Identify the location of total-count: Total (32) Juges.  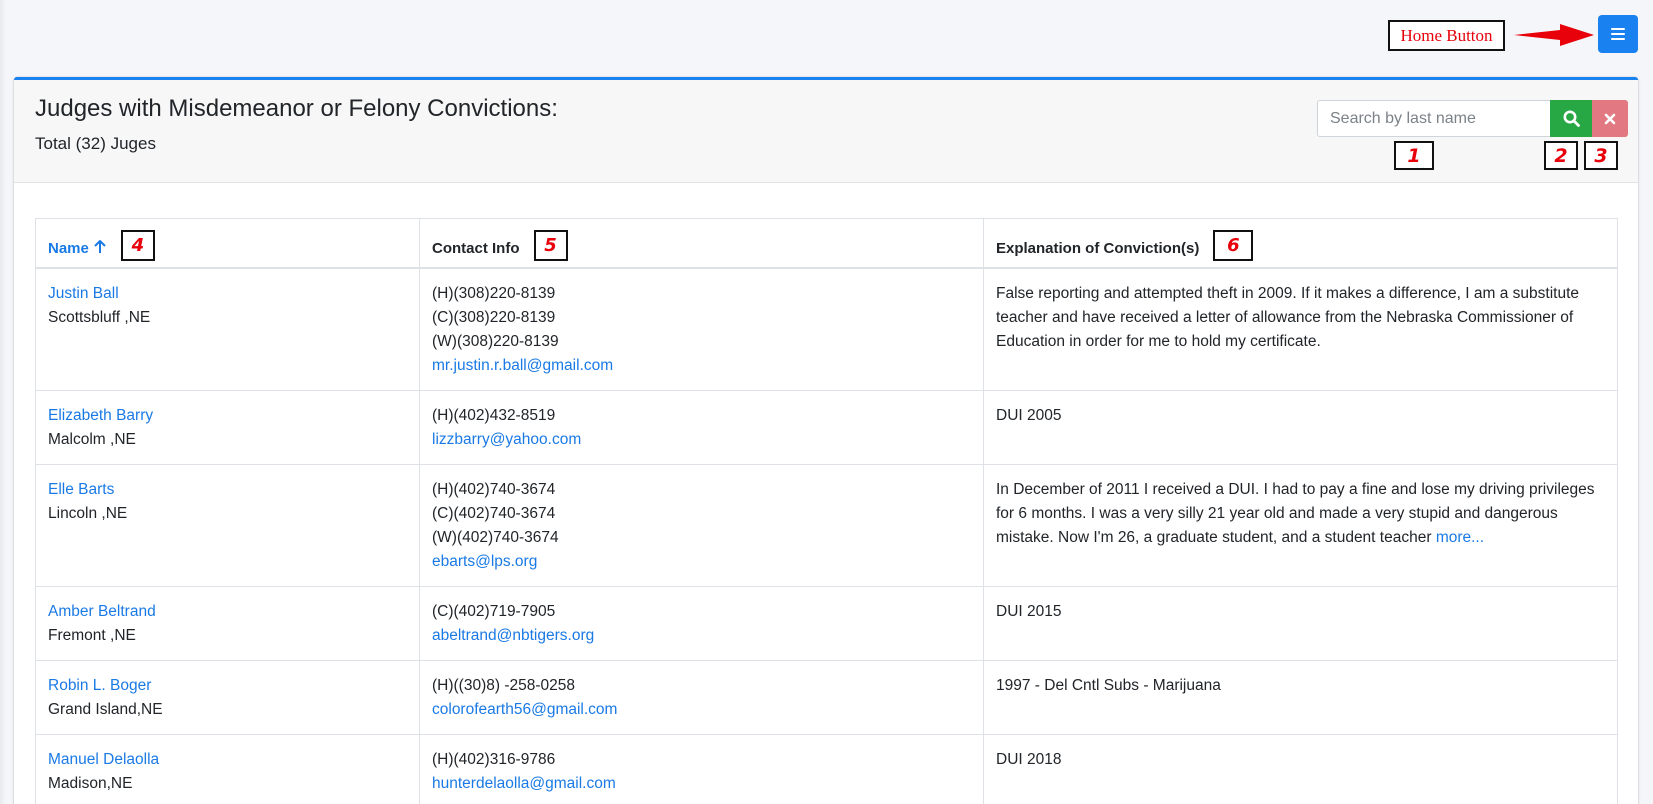
(95, 143).